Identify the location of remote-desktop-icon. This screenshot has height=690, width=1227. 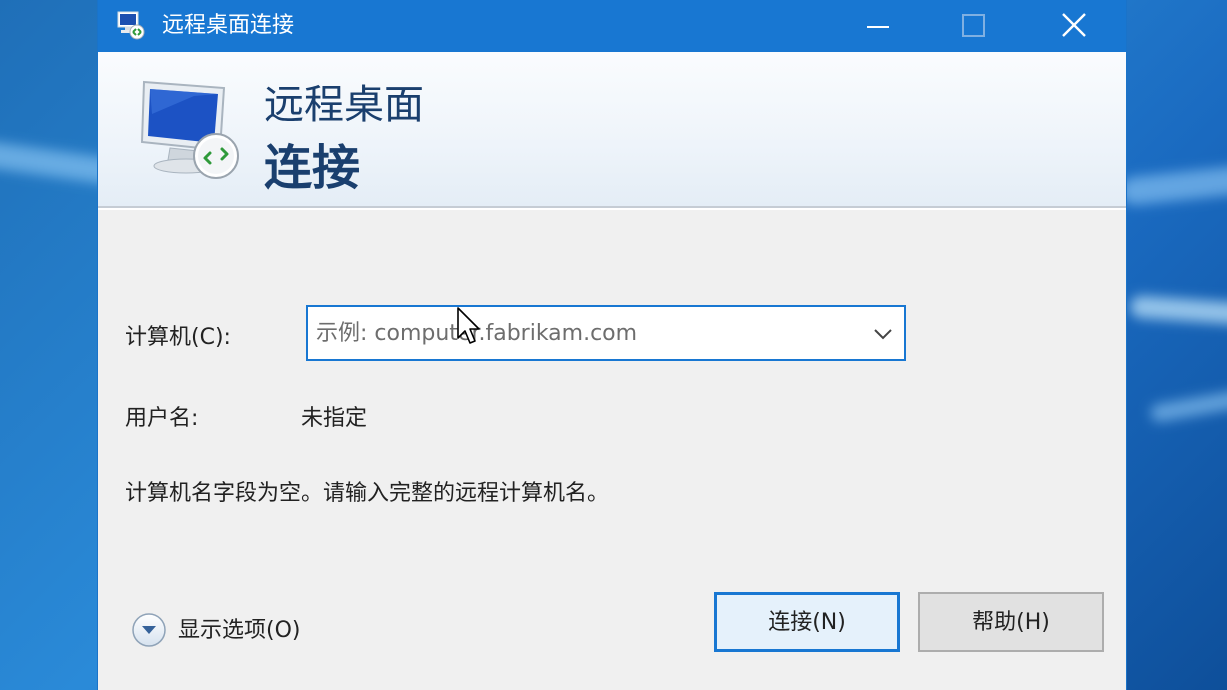
(131, 25).